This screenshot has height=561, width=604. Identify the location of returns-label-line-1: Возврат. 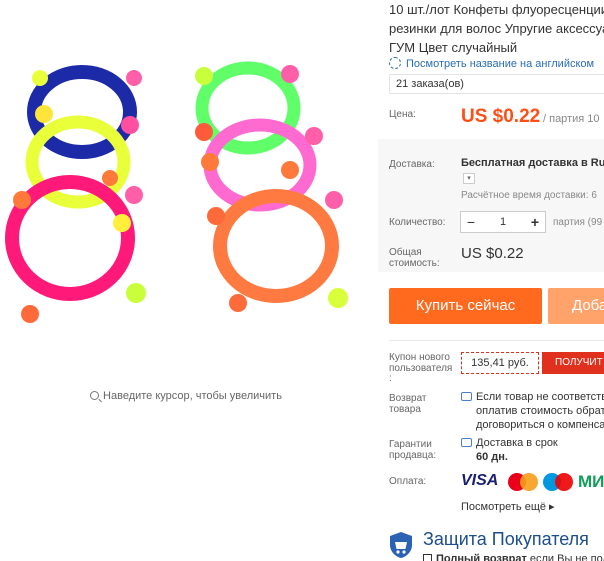
(408, 398).